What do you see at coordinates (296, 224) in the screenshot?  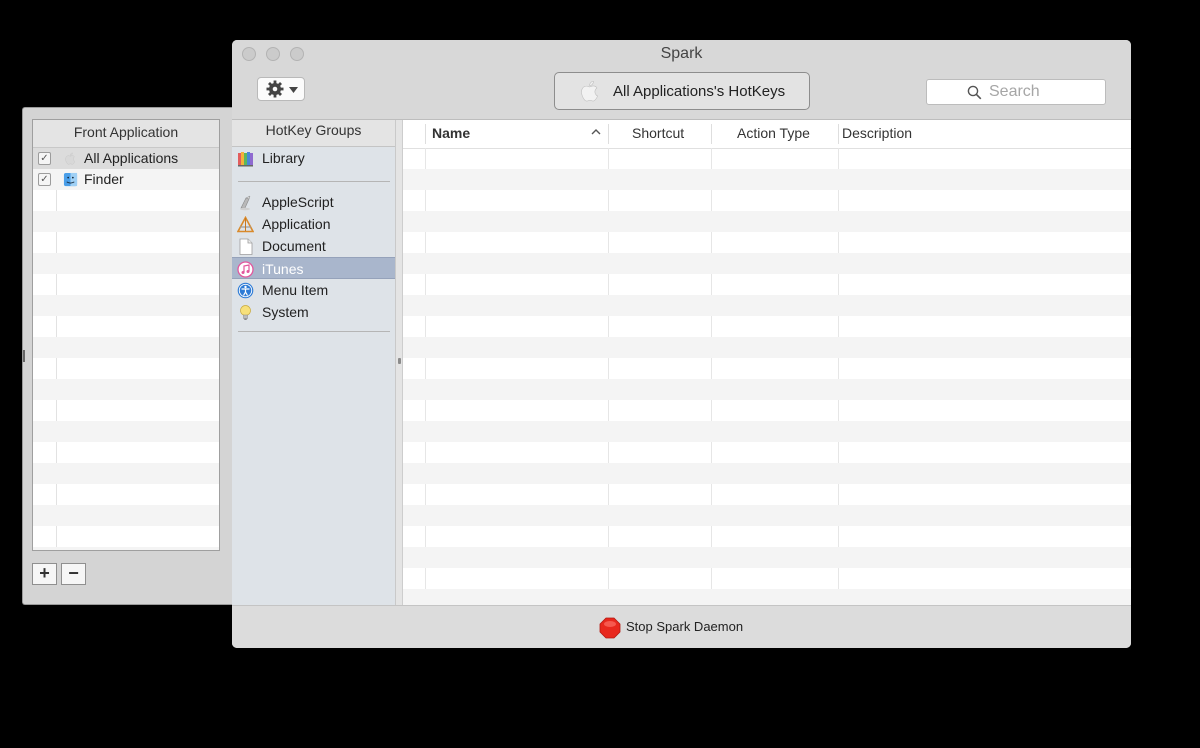 I see `sidebar-item-label: Application` at bounding box center [296, 224].